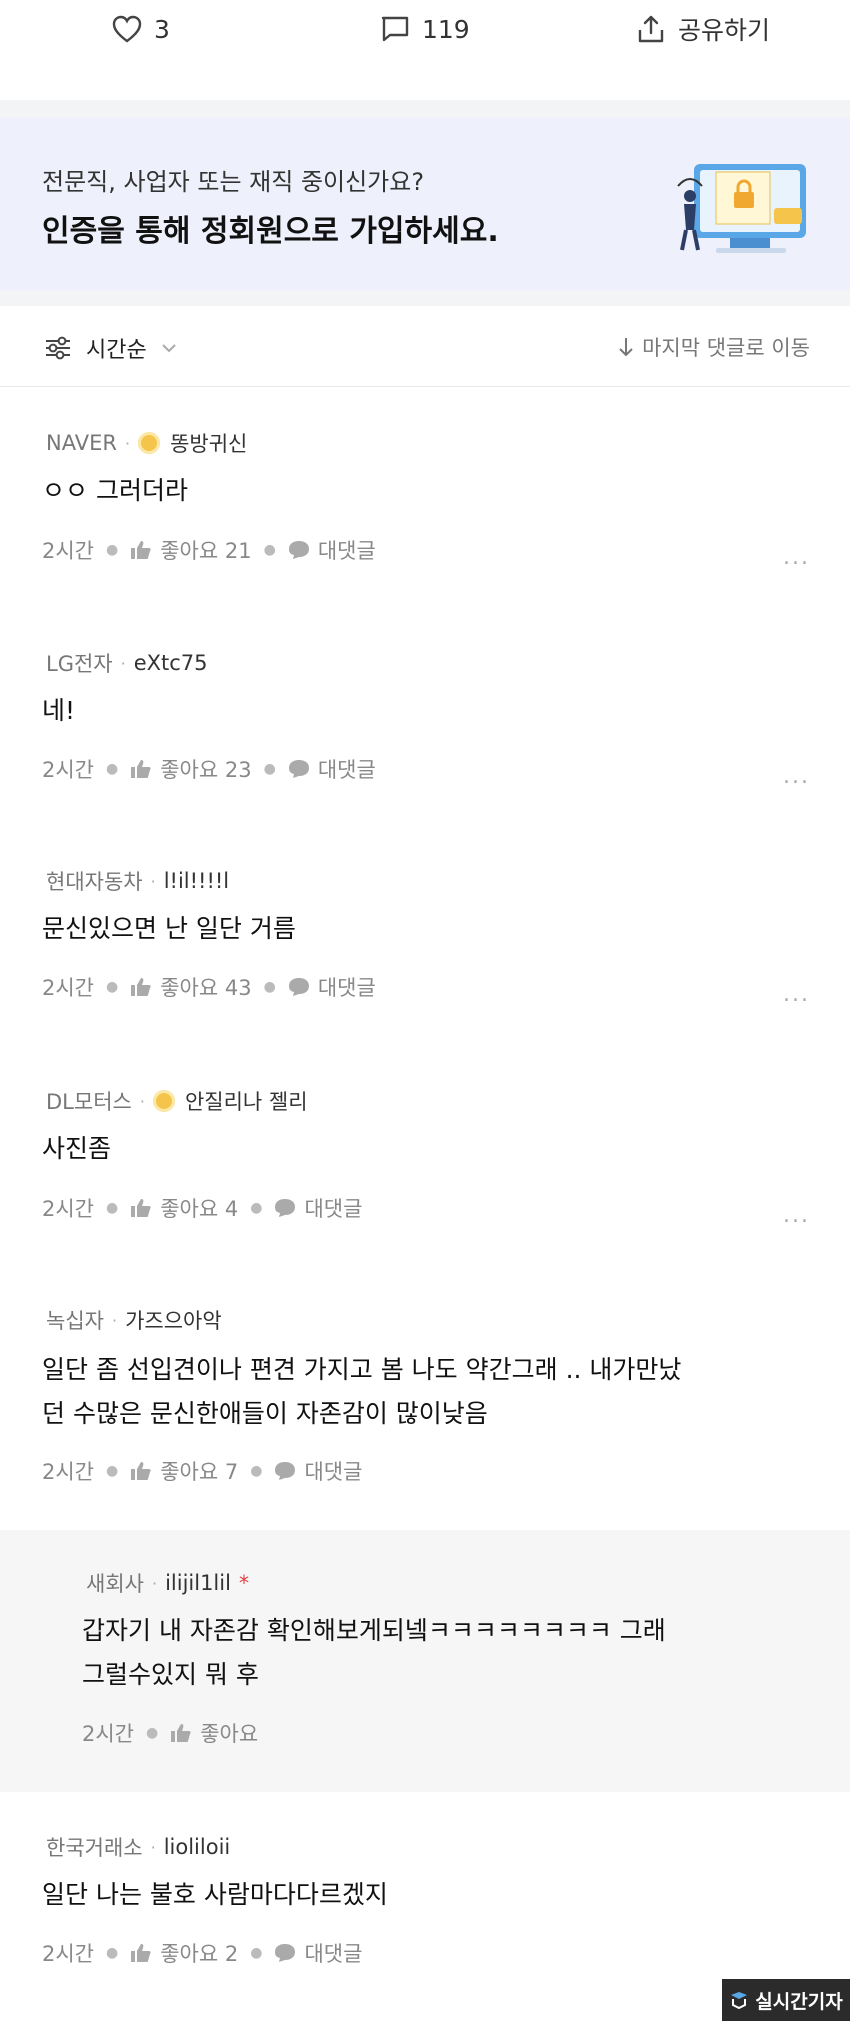  I want to click on like-label: 좋아요, so click(229, 1734).